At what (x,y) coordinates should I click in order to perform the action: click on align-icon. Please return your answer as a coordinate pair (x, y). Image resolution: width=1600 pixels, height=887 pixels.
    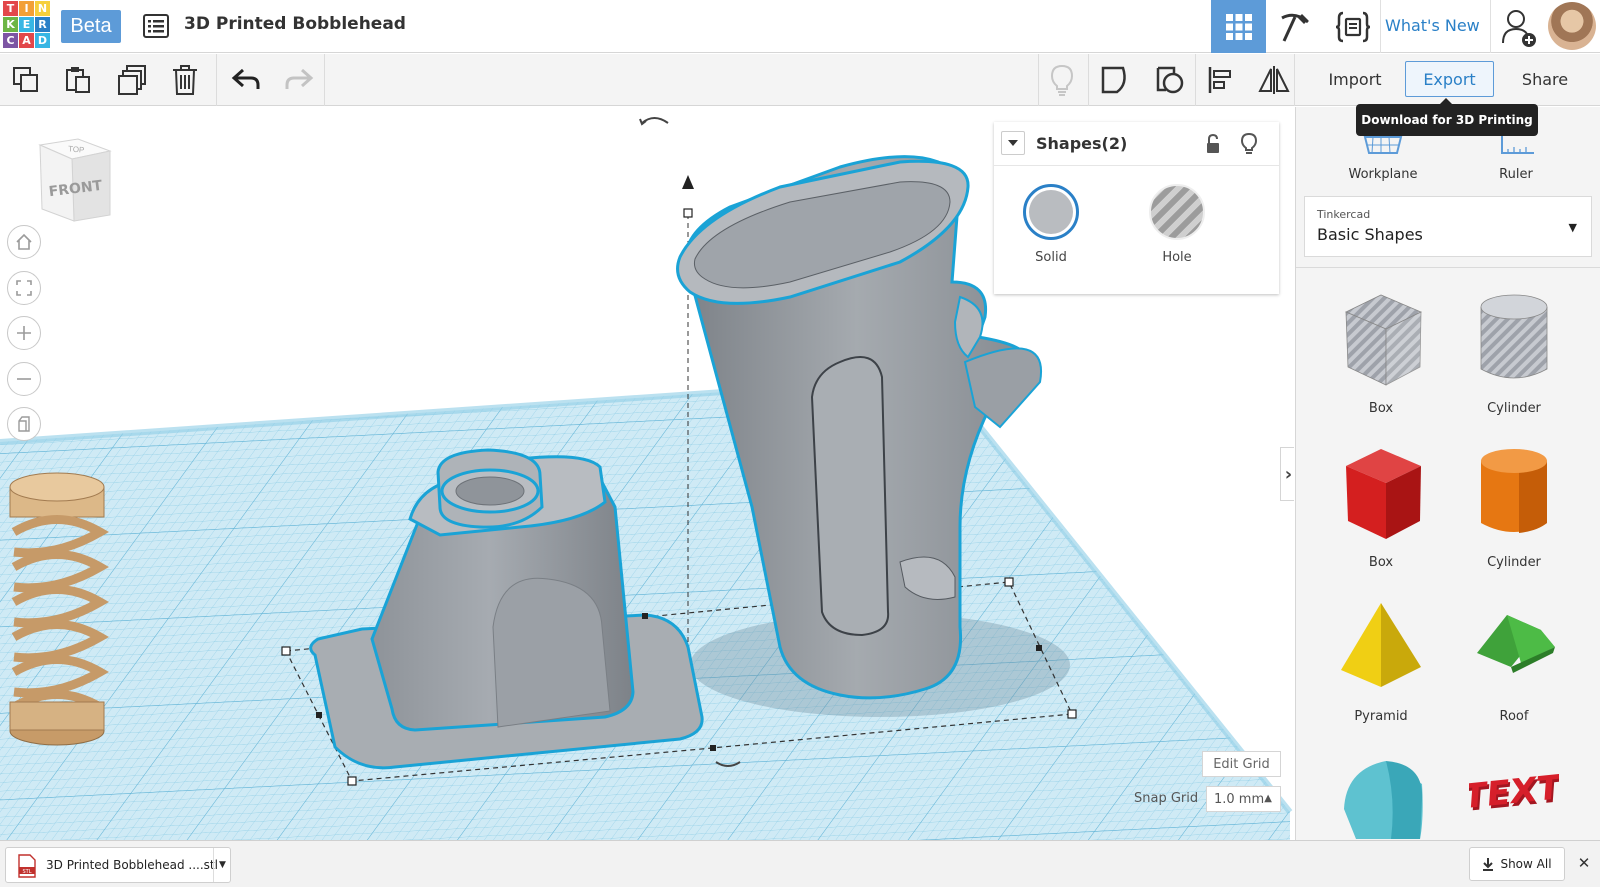
    Looking at the image, I should click on (1219, 80).